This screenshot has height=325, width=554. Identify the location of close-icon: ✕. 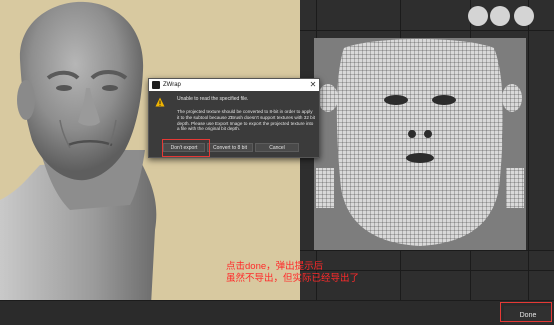
(313, 85).